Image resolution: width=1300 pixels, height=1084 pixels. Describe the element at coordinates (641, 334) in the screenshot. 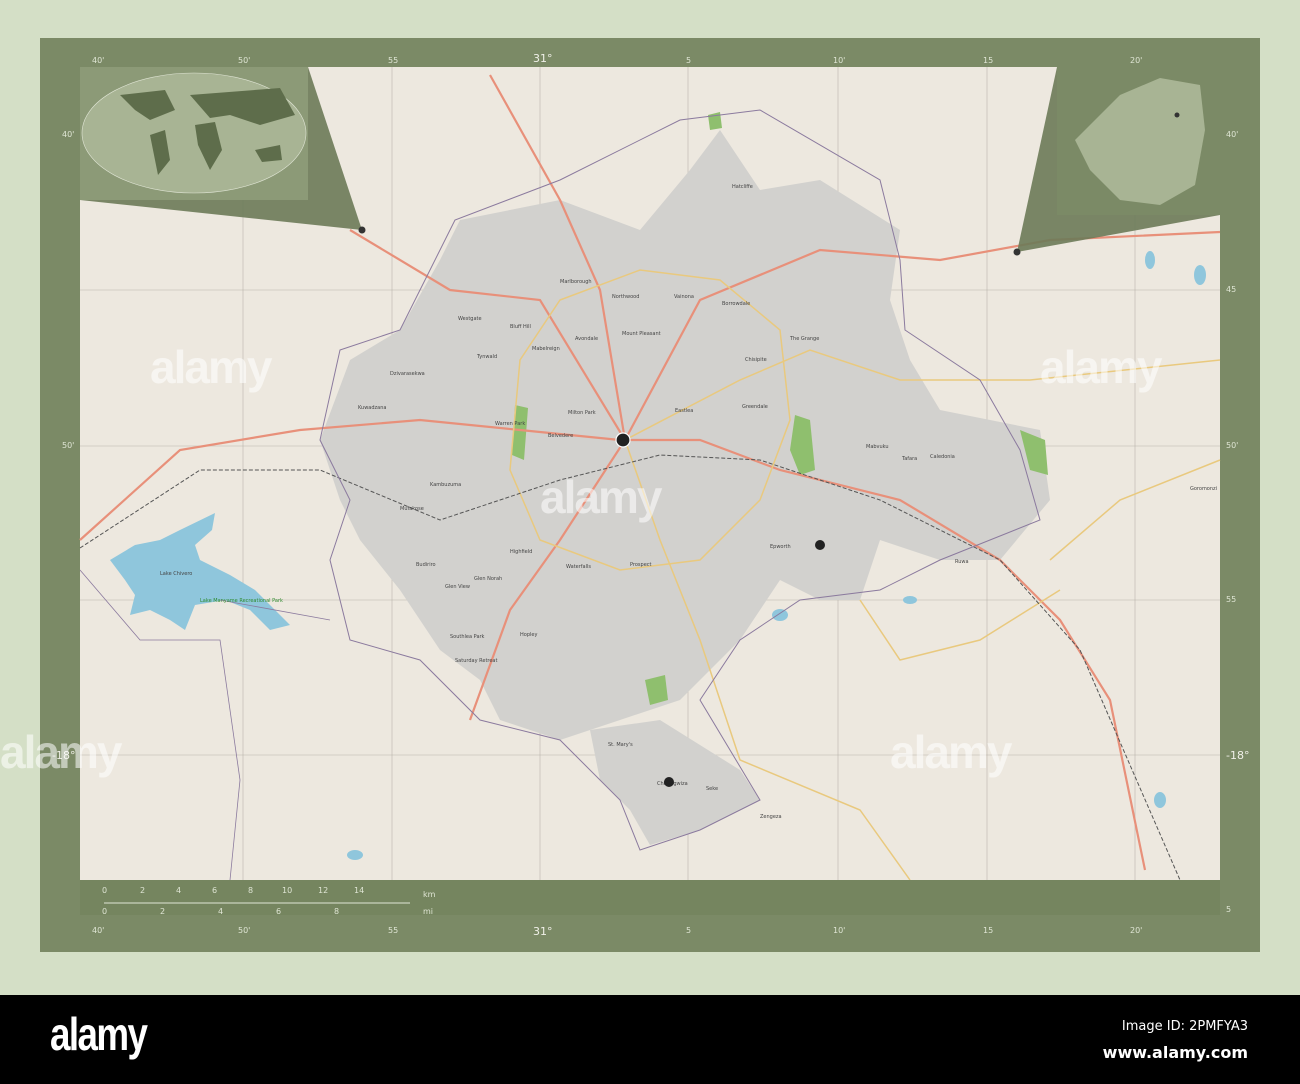

I see `place-label: Mount Pleasant` at that location.